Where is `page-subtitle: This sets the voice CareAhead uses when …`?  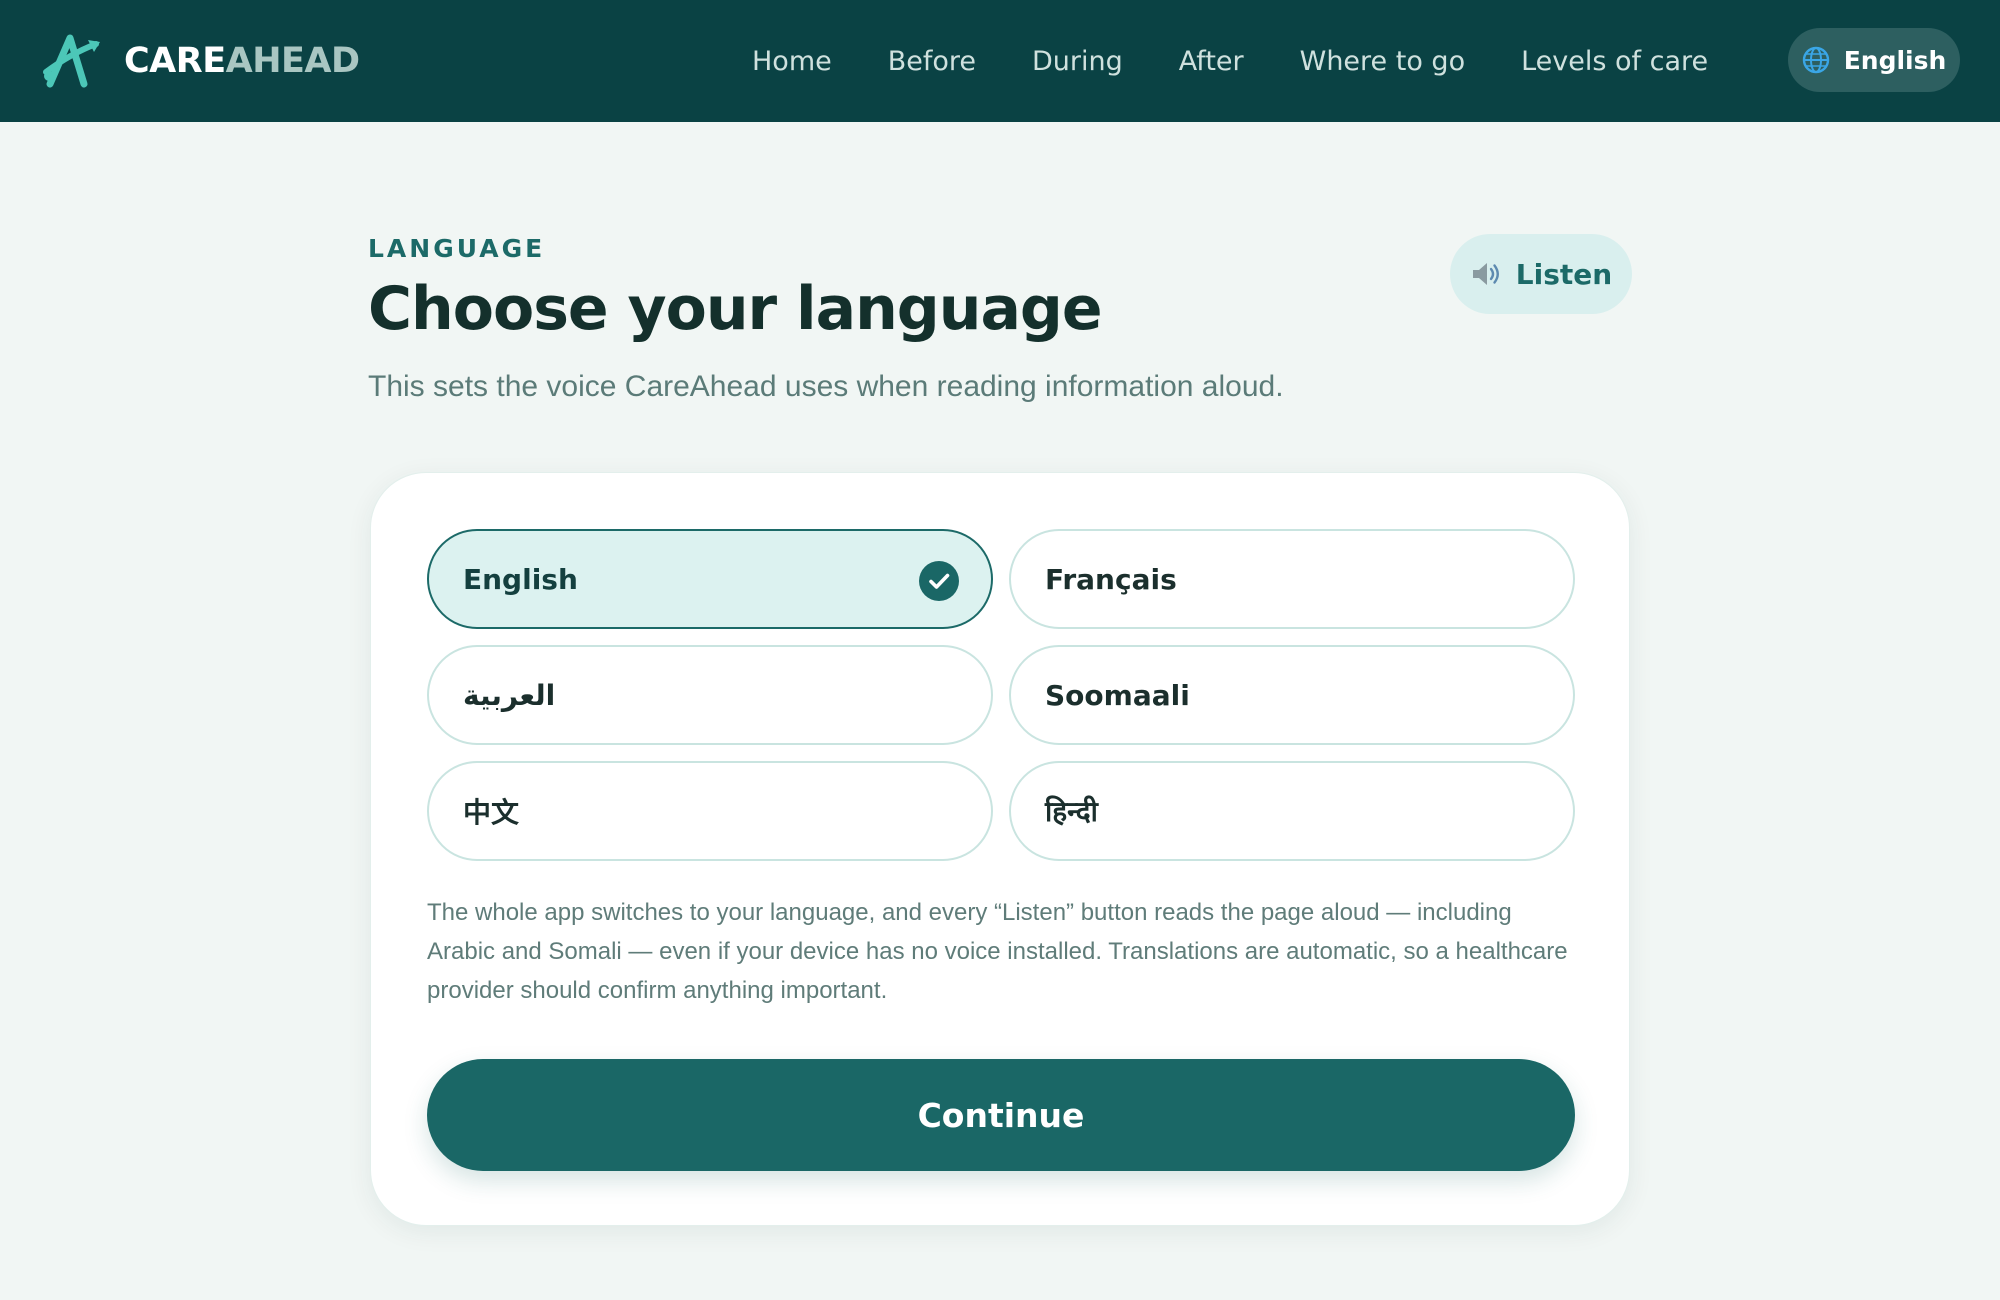
page-subtitle: This sets the voice CareAhead uses when … is located at coordinates (826, 386).